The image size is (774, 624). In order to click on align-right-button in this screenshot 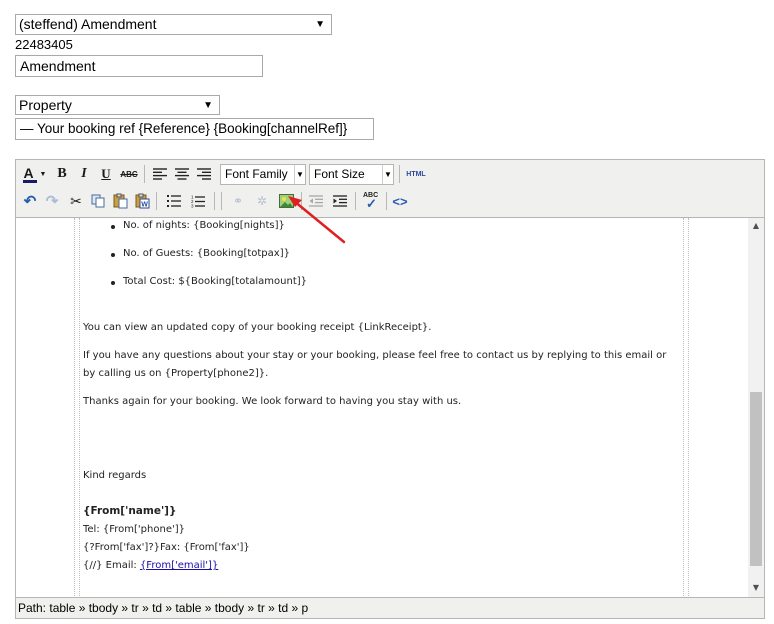, I will do `click(204, 174)`.